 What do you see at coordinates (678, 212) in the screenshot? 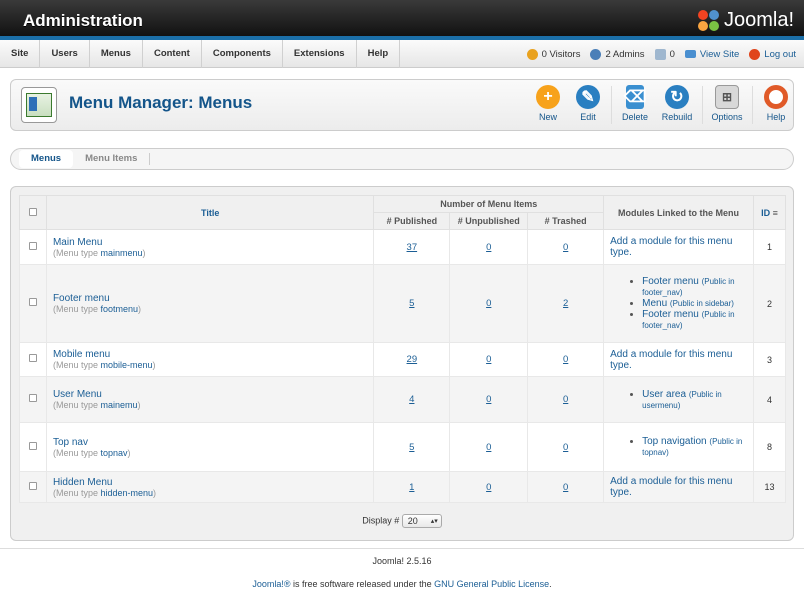
I see `modules-header: Modules Linked to the Menu` at bounding box center [678, 212].